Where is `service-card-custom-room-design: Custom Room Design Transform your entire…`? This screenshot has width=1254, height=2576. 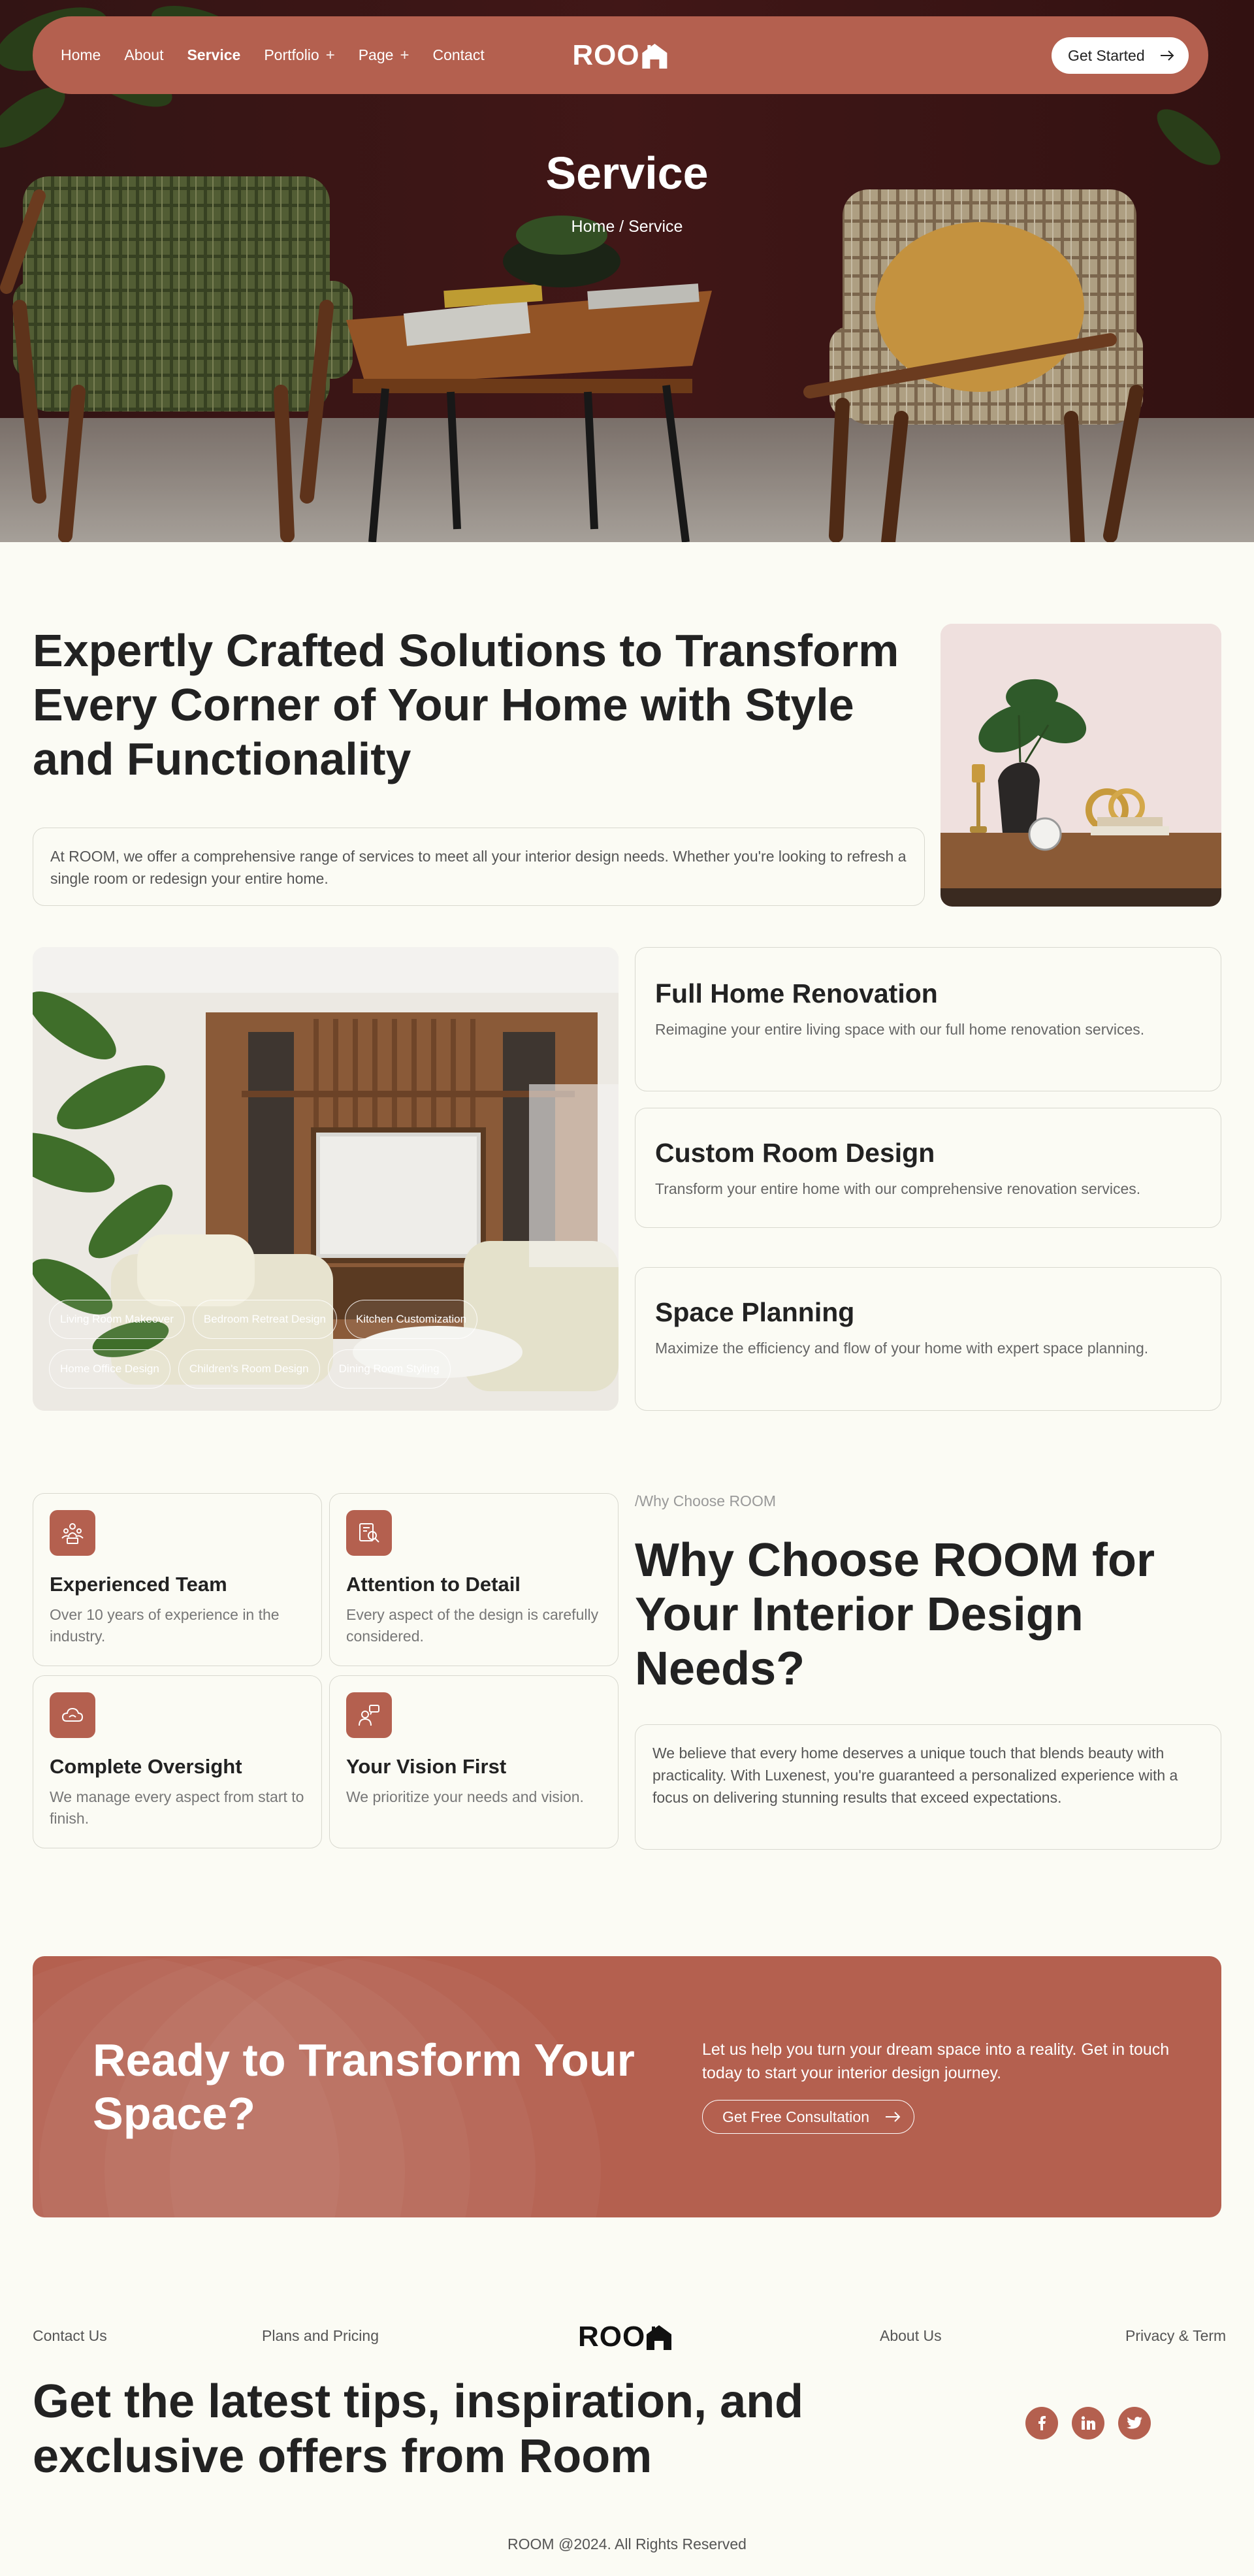 service-card-custom-room-design: Custom Room Design Transform your entire… is located at coordinates (928, 1168).